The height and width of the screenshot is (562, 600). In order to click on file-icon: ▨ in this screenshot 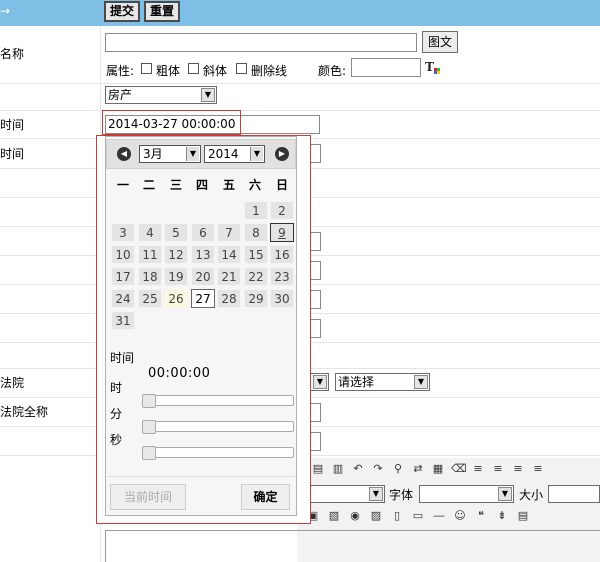, I will do `click(376, 516)`.